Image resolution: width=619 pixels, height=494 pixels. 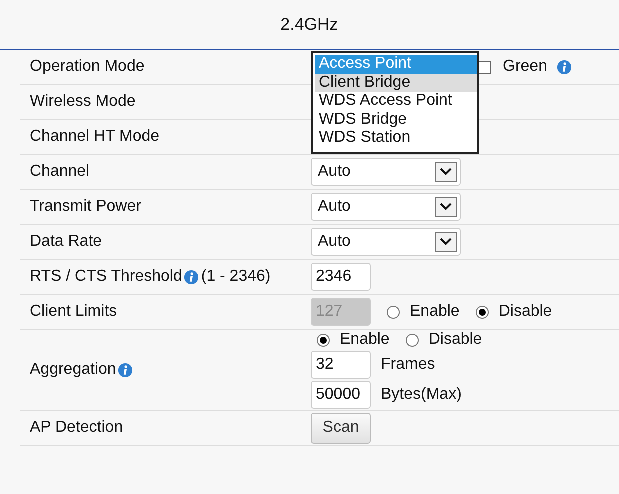 What do you see at coordinates (60, 172) in the screenshot?
I see `field-label: Channel` at bounding box center [60, 172].